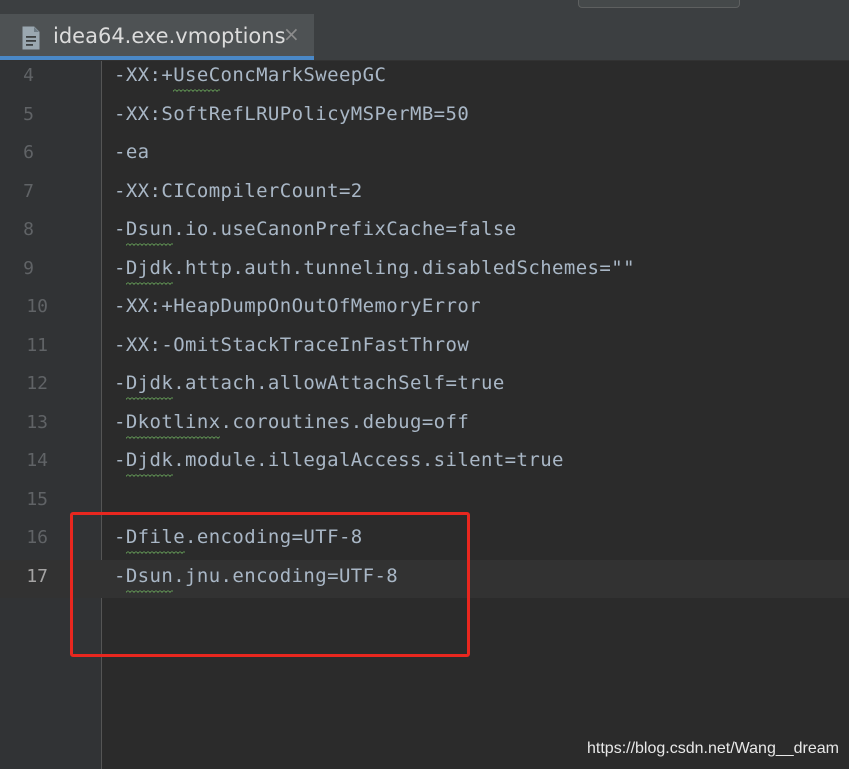  What do you see at coordinates (37, 422) in the screenshot?
I see `line-number: 13` at bounding box center [37, 422].